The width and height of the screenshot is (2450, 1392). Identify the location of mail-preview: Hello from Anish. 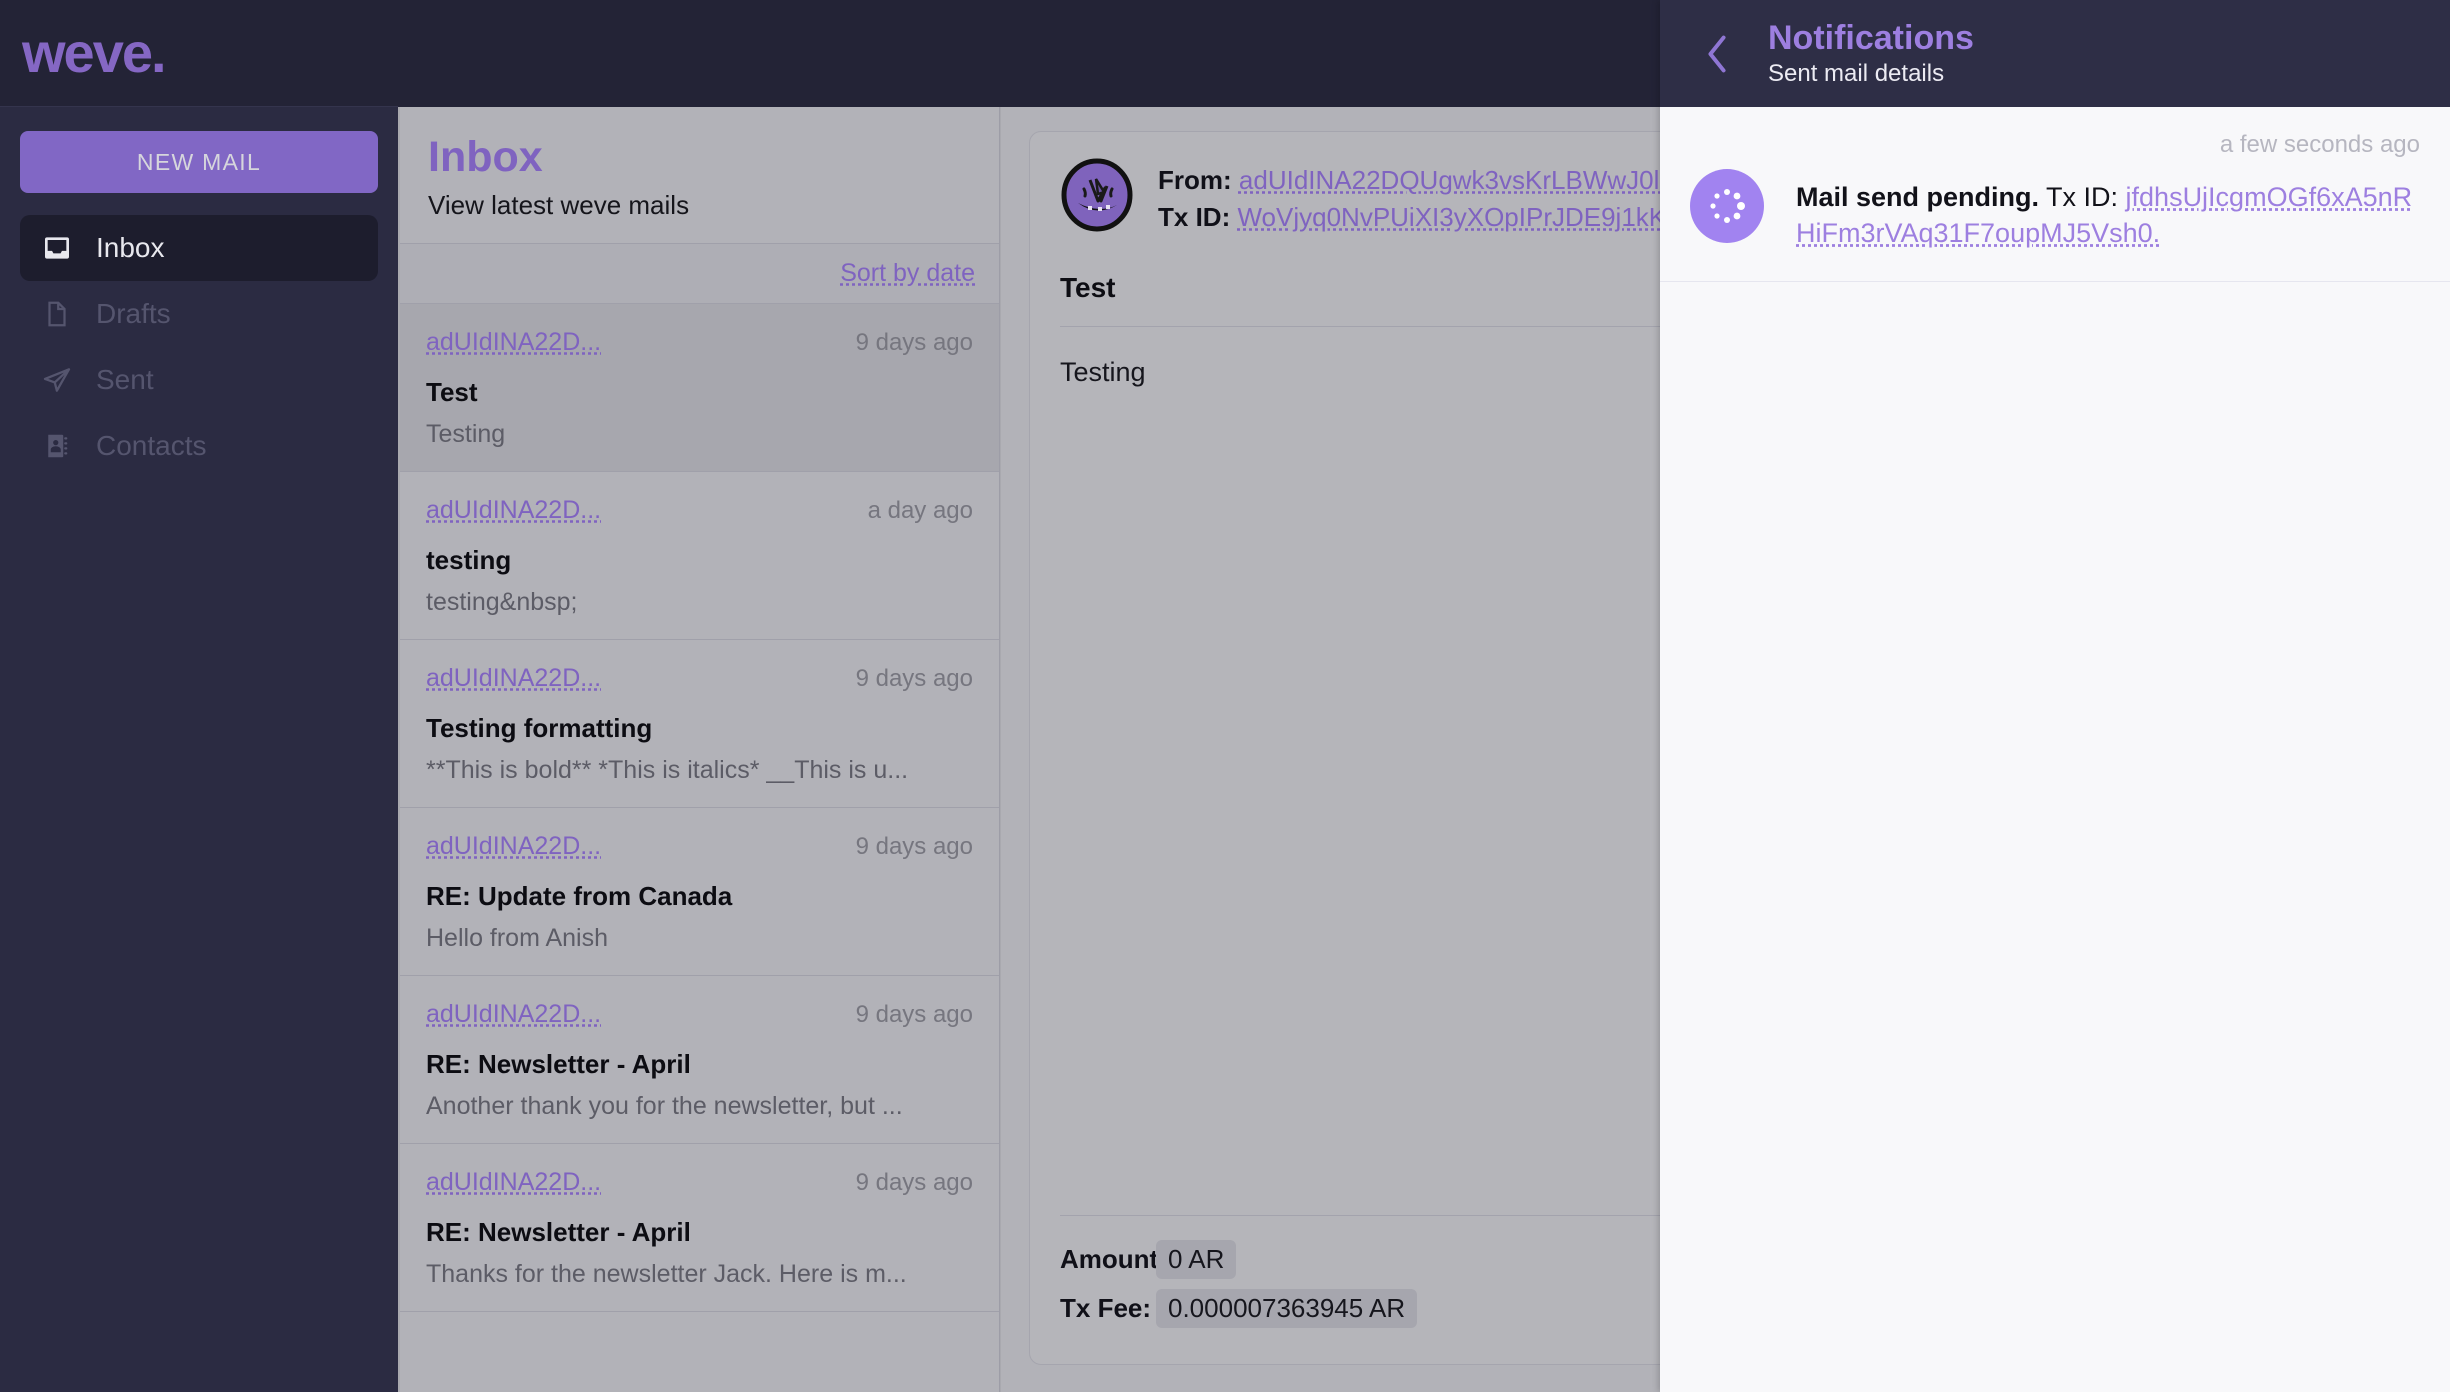
(517, 938).